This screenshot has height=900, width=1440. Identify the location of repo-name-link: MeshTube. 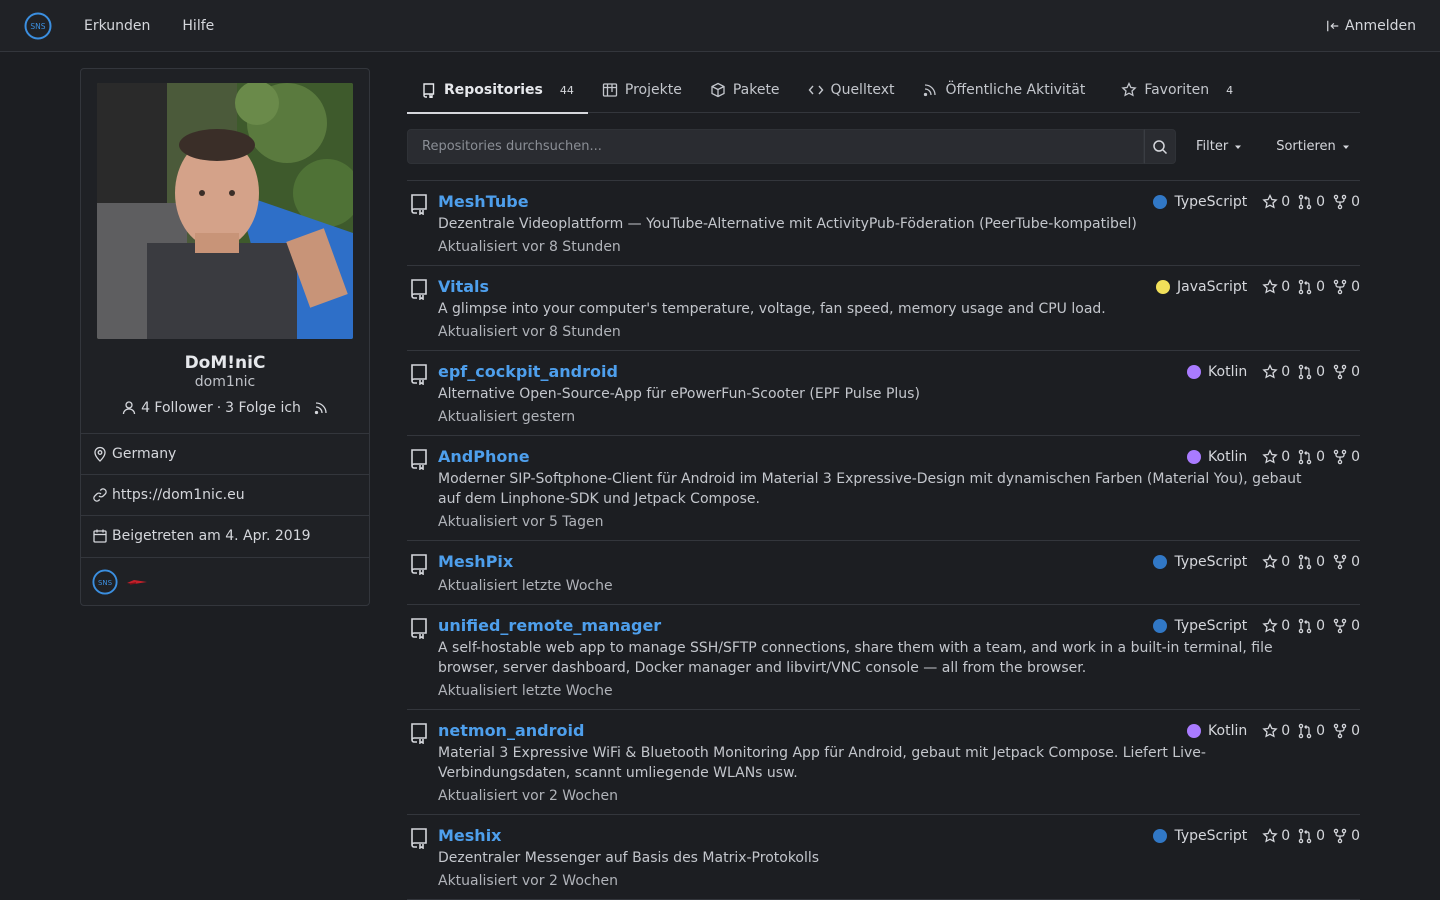
(483, 202).